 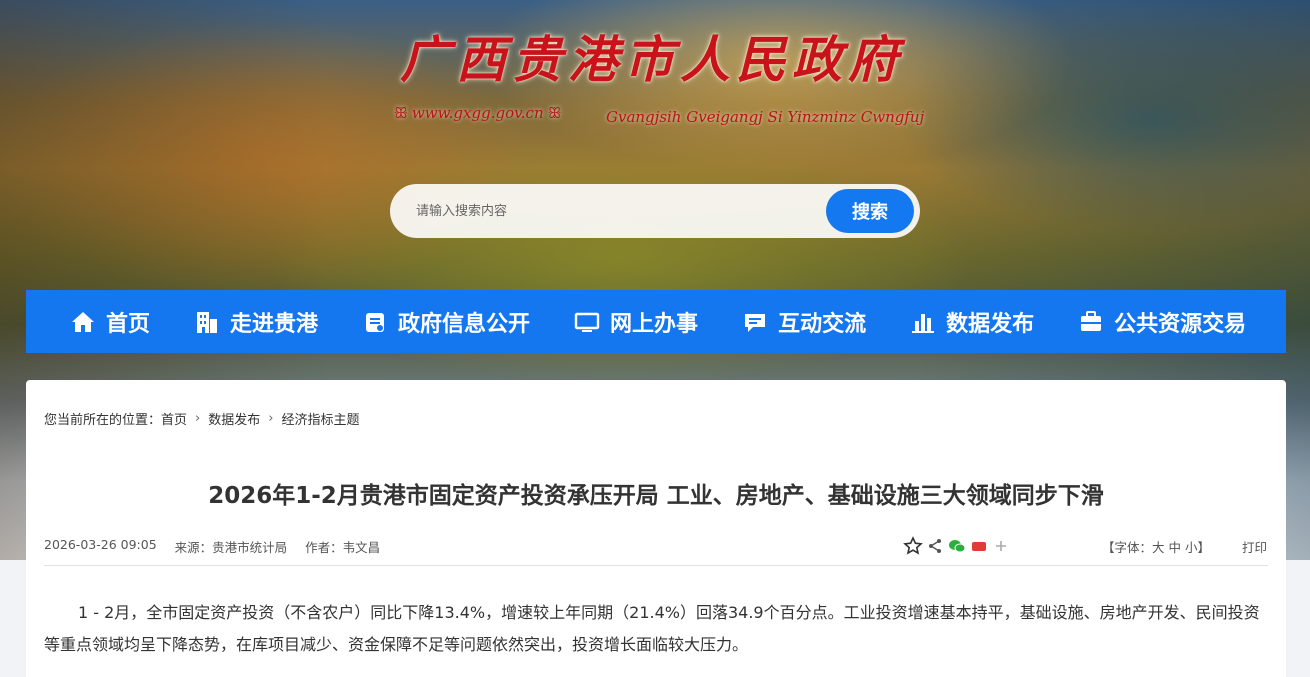 What do you see at coordinates (343, 547) in the screenshot?
I see `article-author: 作者：韦文昌` at bounding box center [343, 547].